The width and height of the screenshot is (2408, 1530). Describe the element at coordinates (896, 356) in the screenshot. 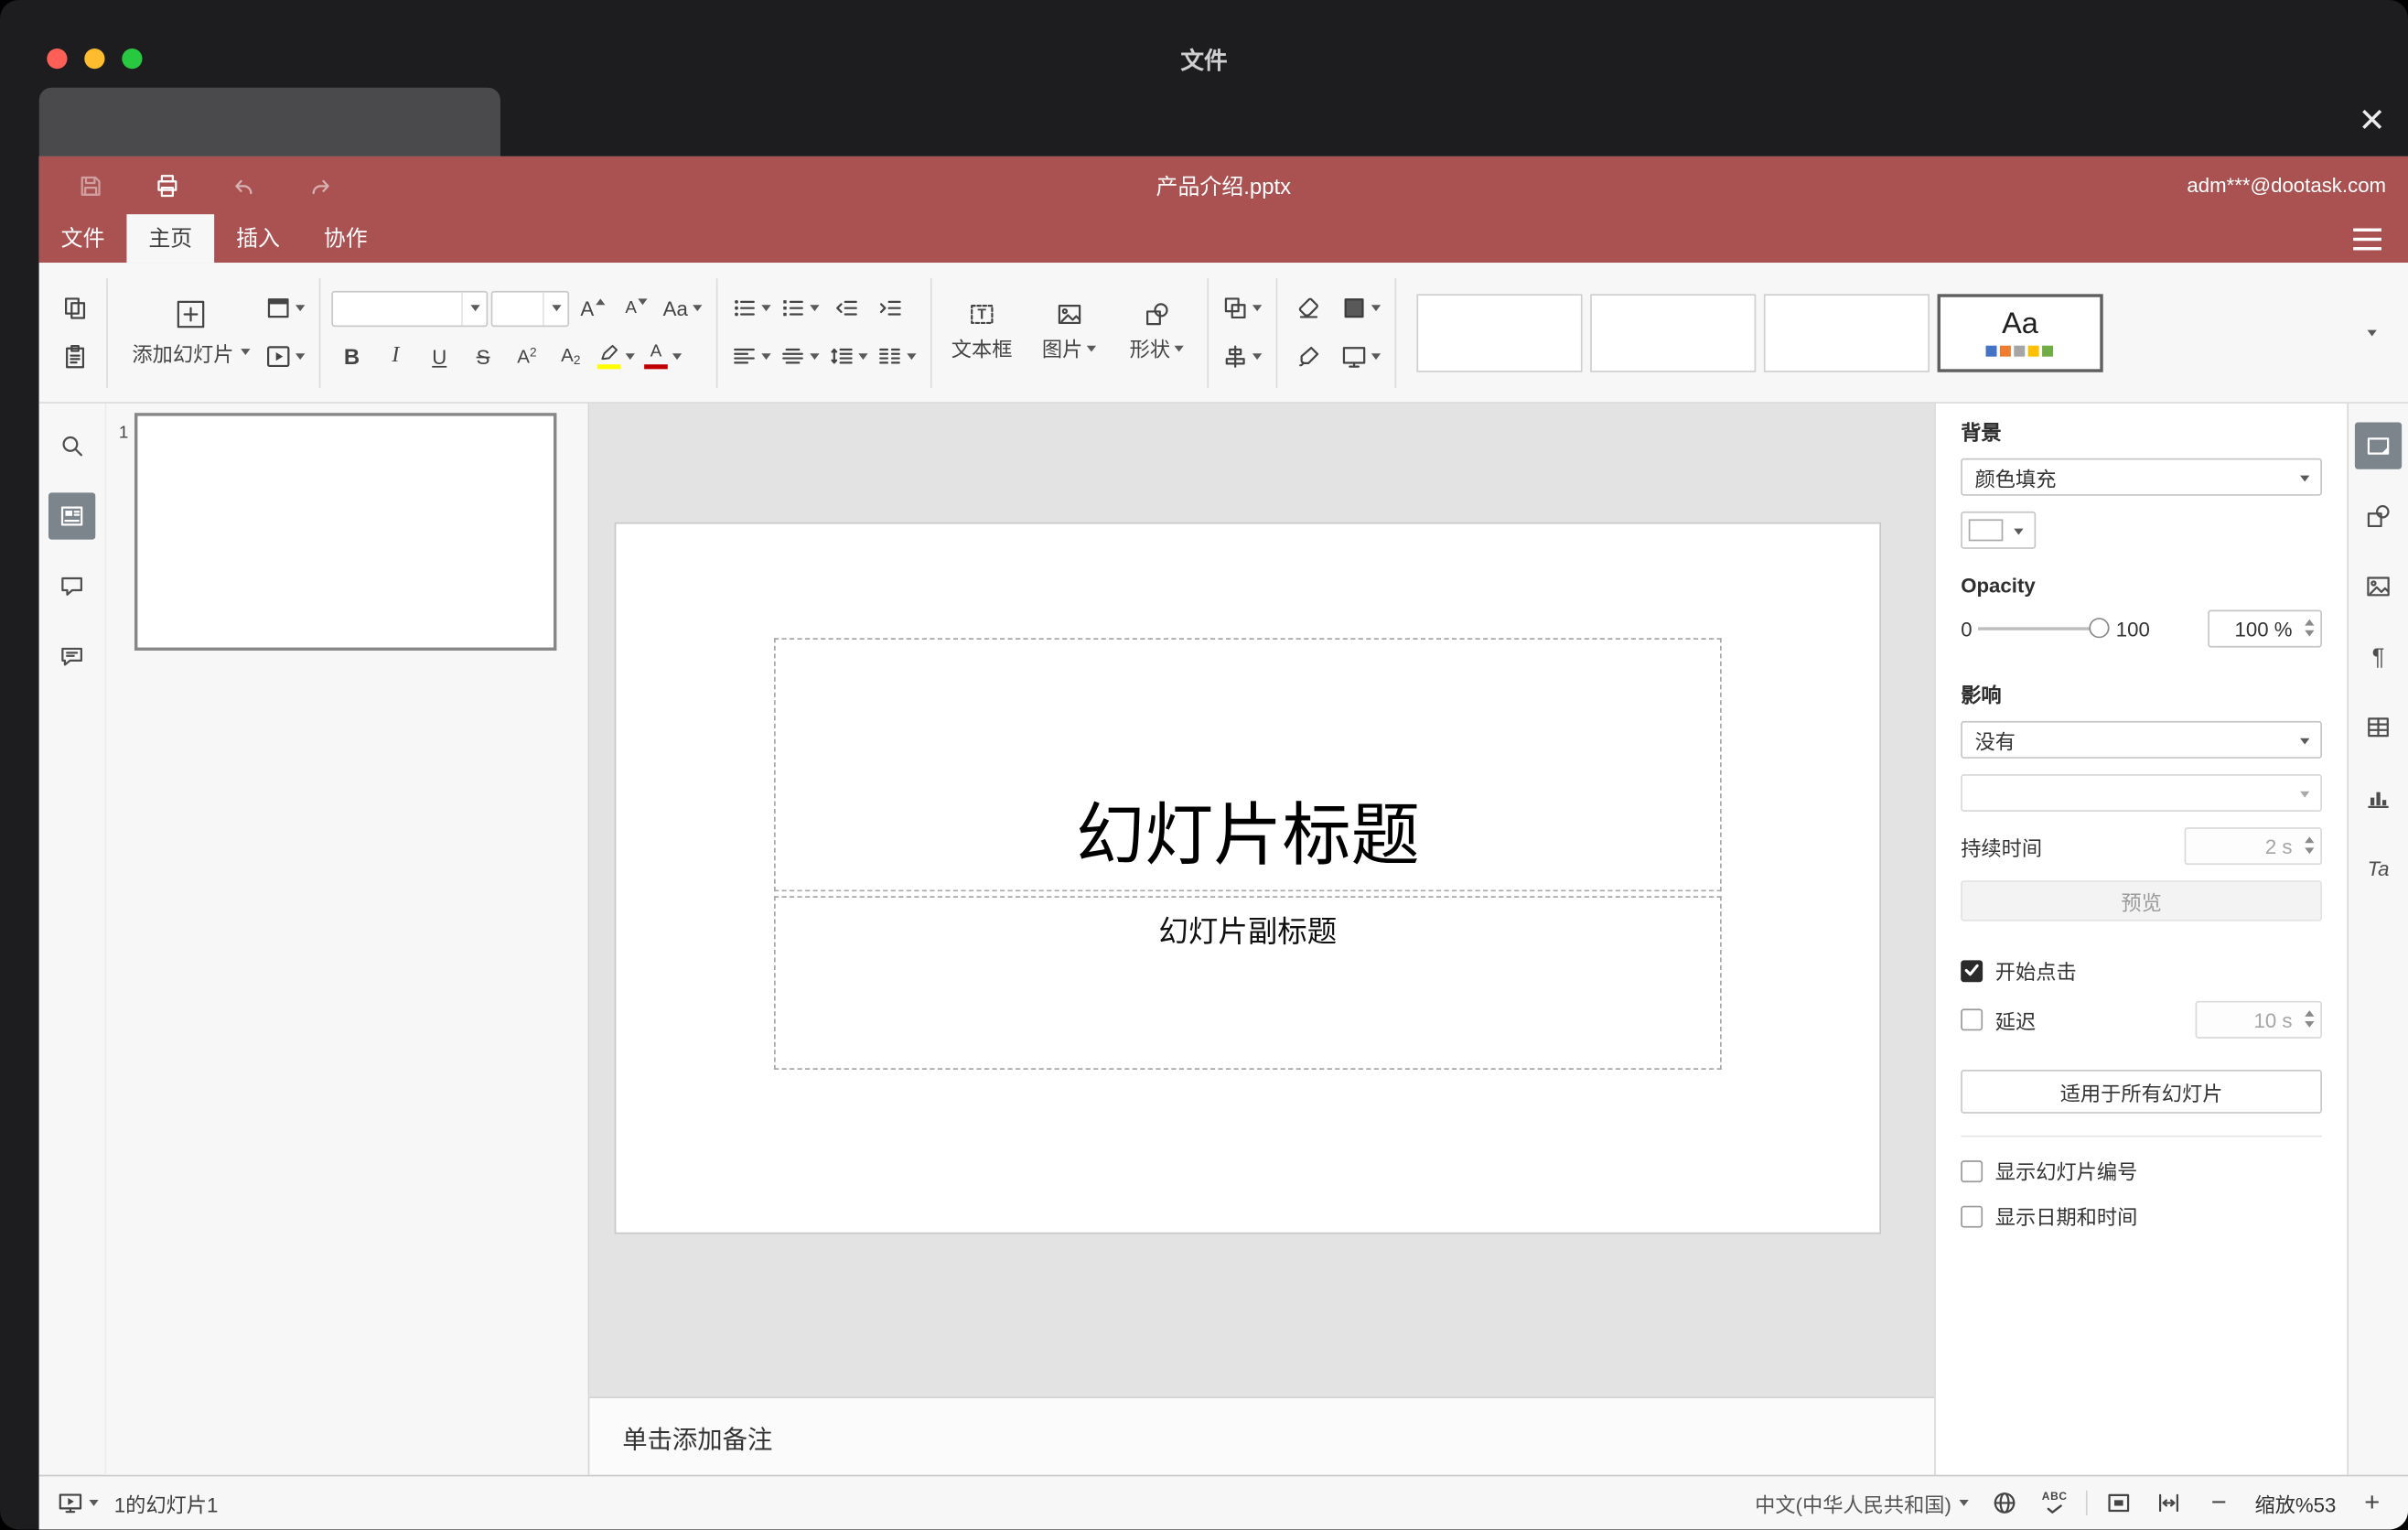

I see `columns-button` at that location.